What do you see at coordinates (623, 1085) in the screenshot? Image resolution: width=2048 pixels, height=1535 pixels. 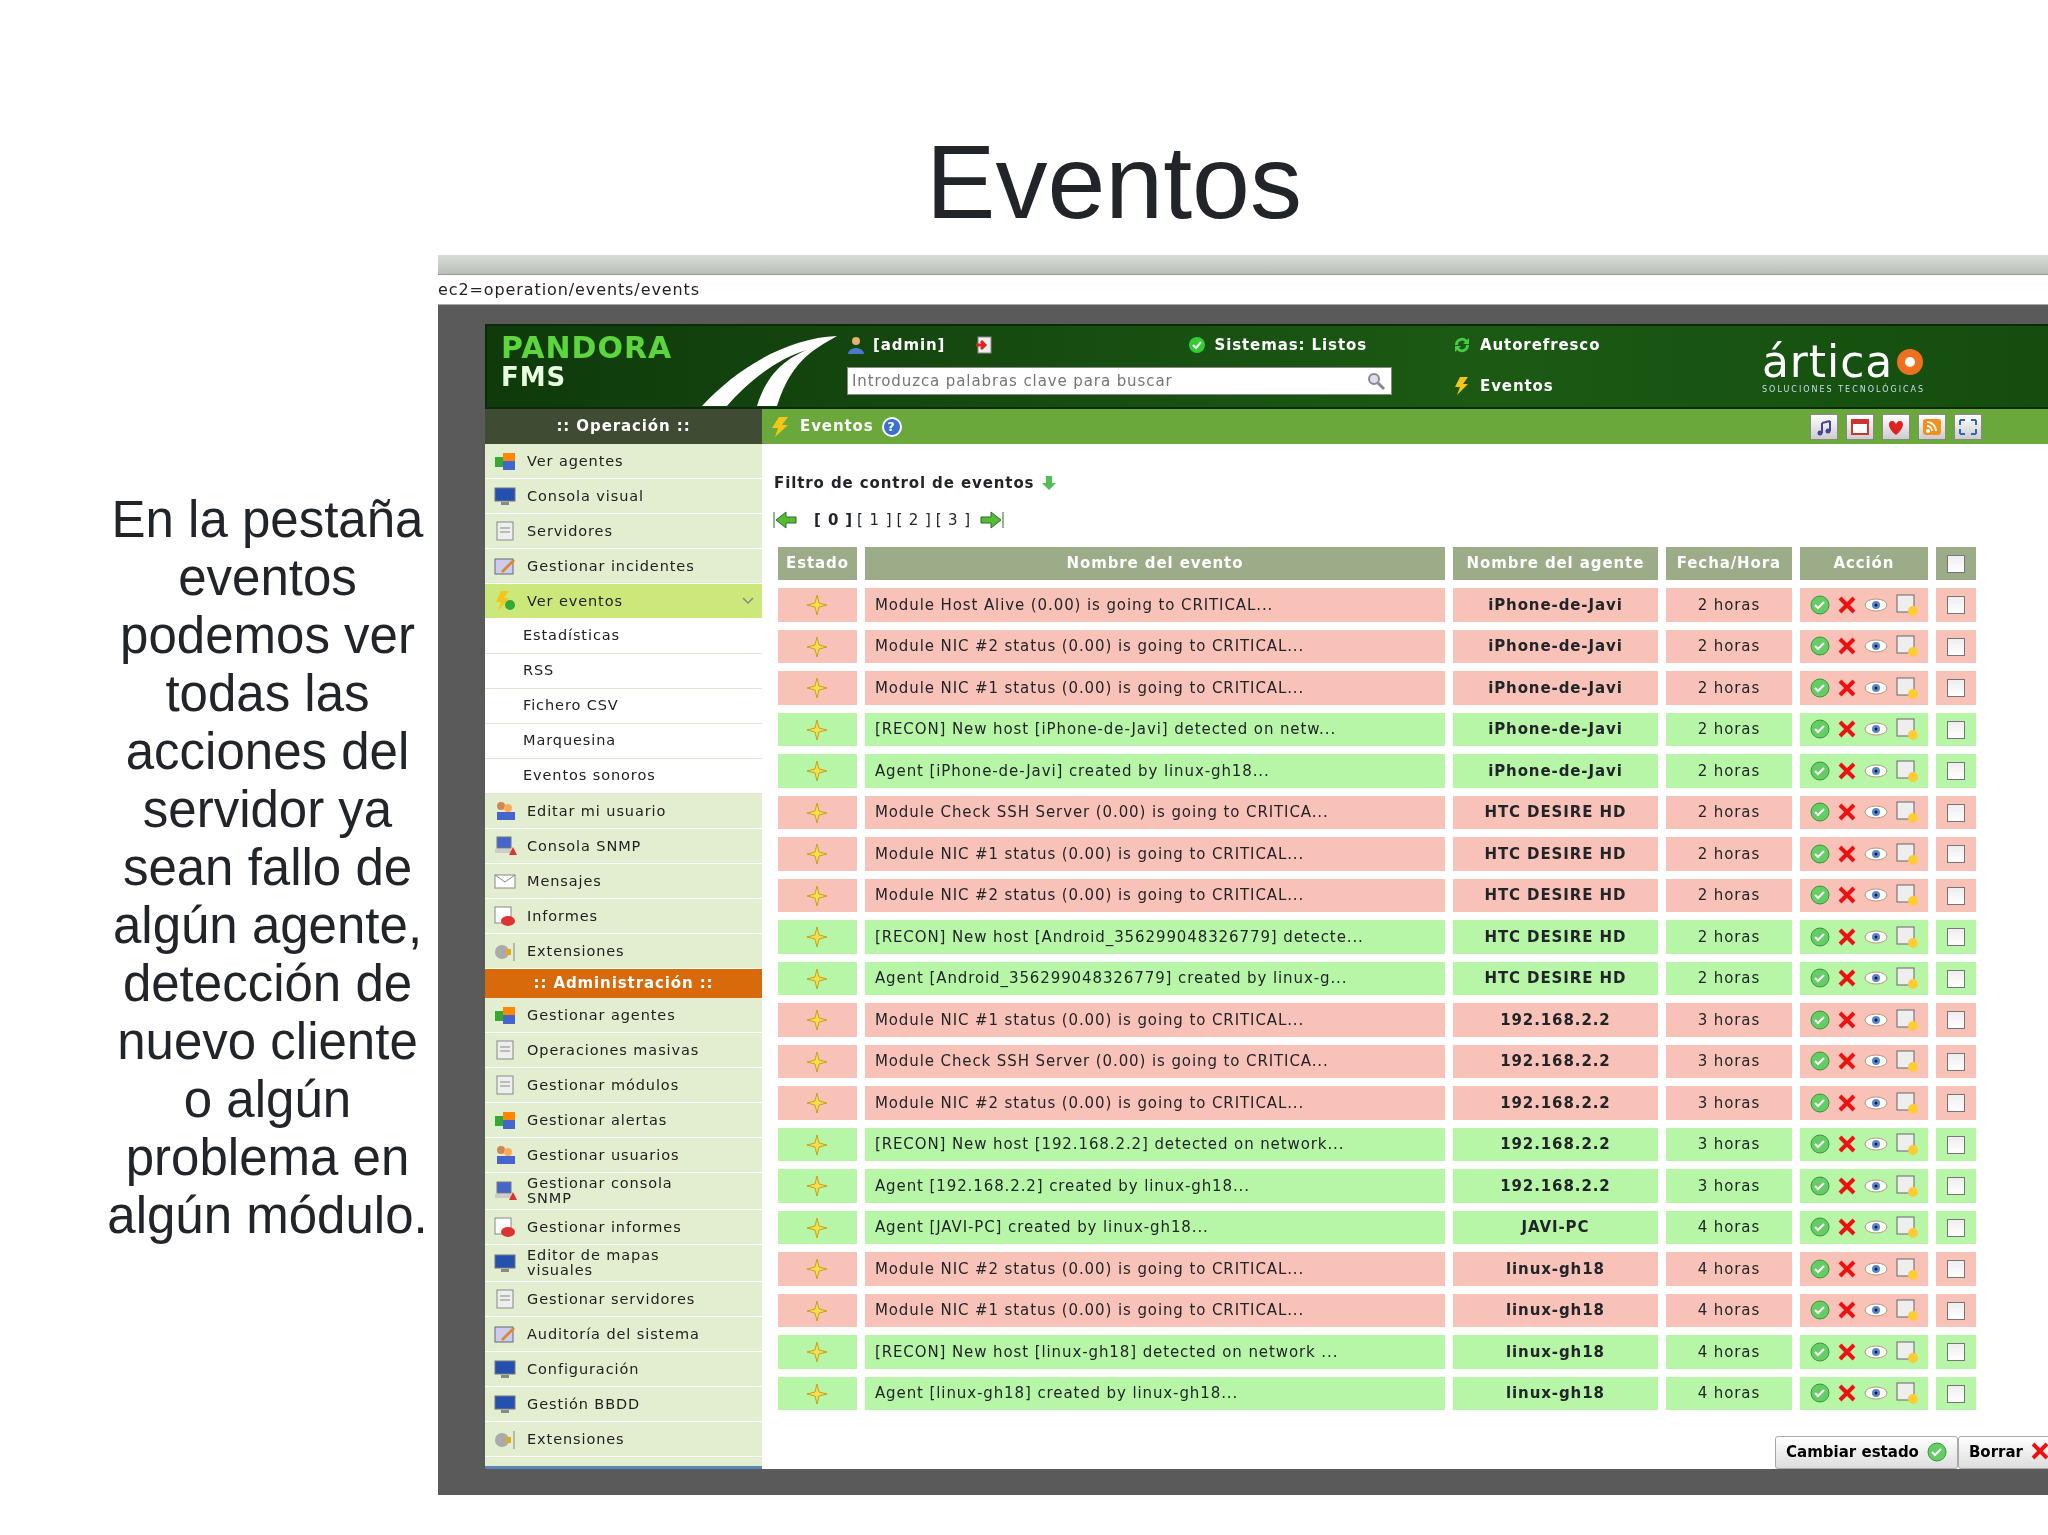 I see `sidebar-item: Gestionar módulos` at bounding box center [623, 1085].